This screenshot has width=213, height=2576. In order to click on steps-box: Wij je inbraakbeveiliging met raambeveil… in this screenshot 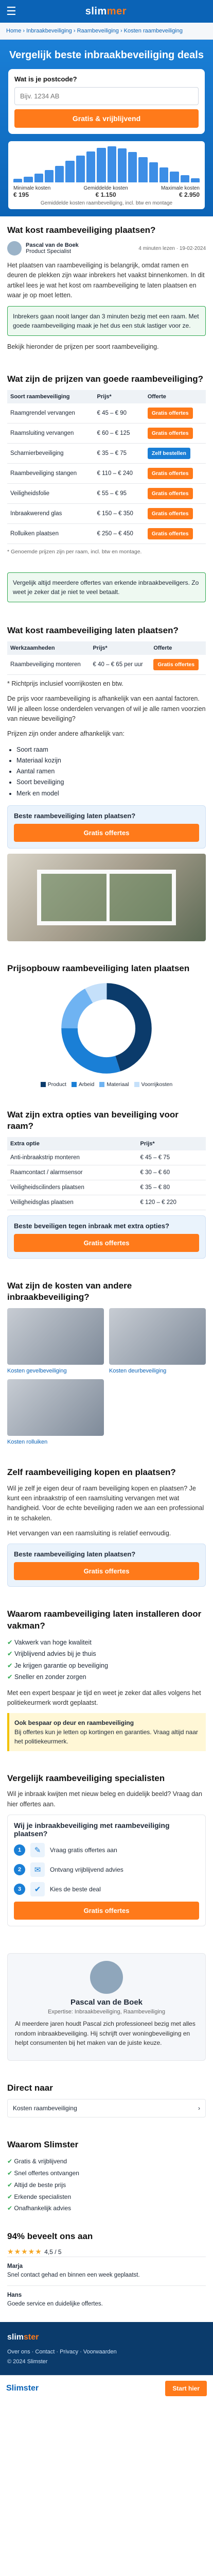, I will do `click(106, 1871)`.